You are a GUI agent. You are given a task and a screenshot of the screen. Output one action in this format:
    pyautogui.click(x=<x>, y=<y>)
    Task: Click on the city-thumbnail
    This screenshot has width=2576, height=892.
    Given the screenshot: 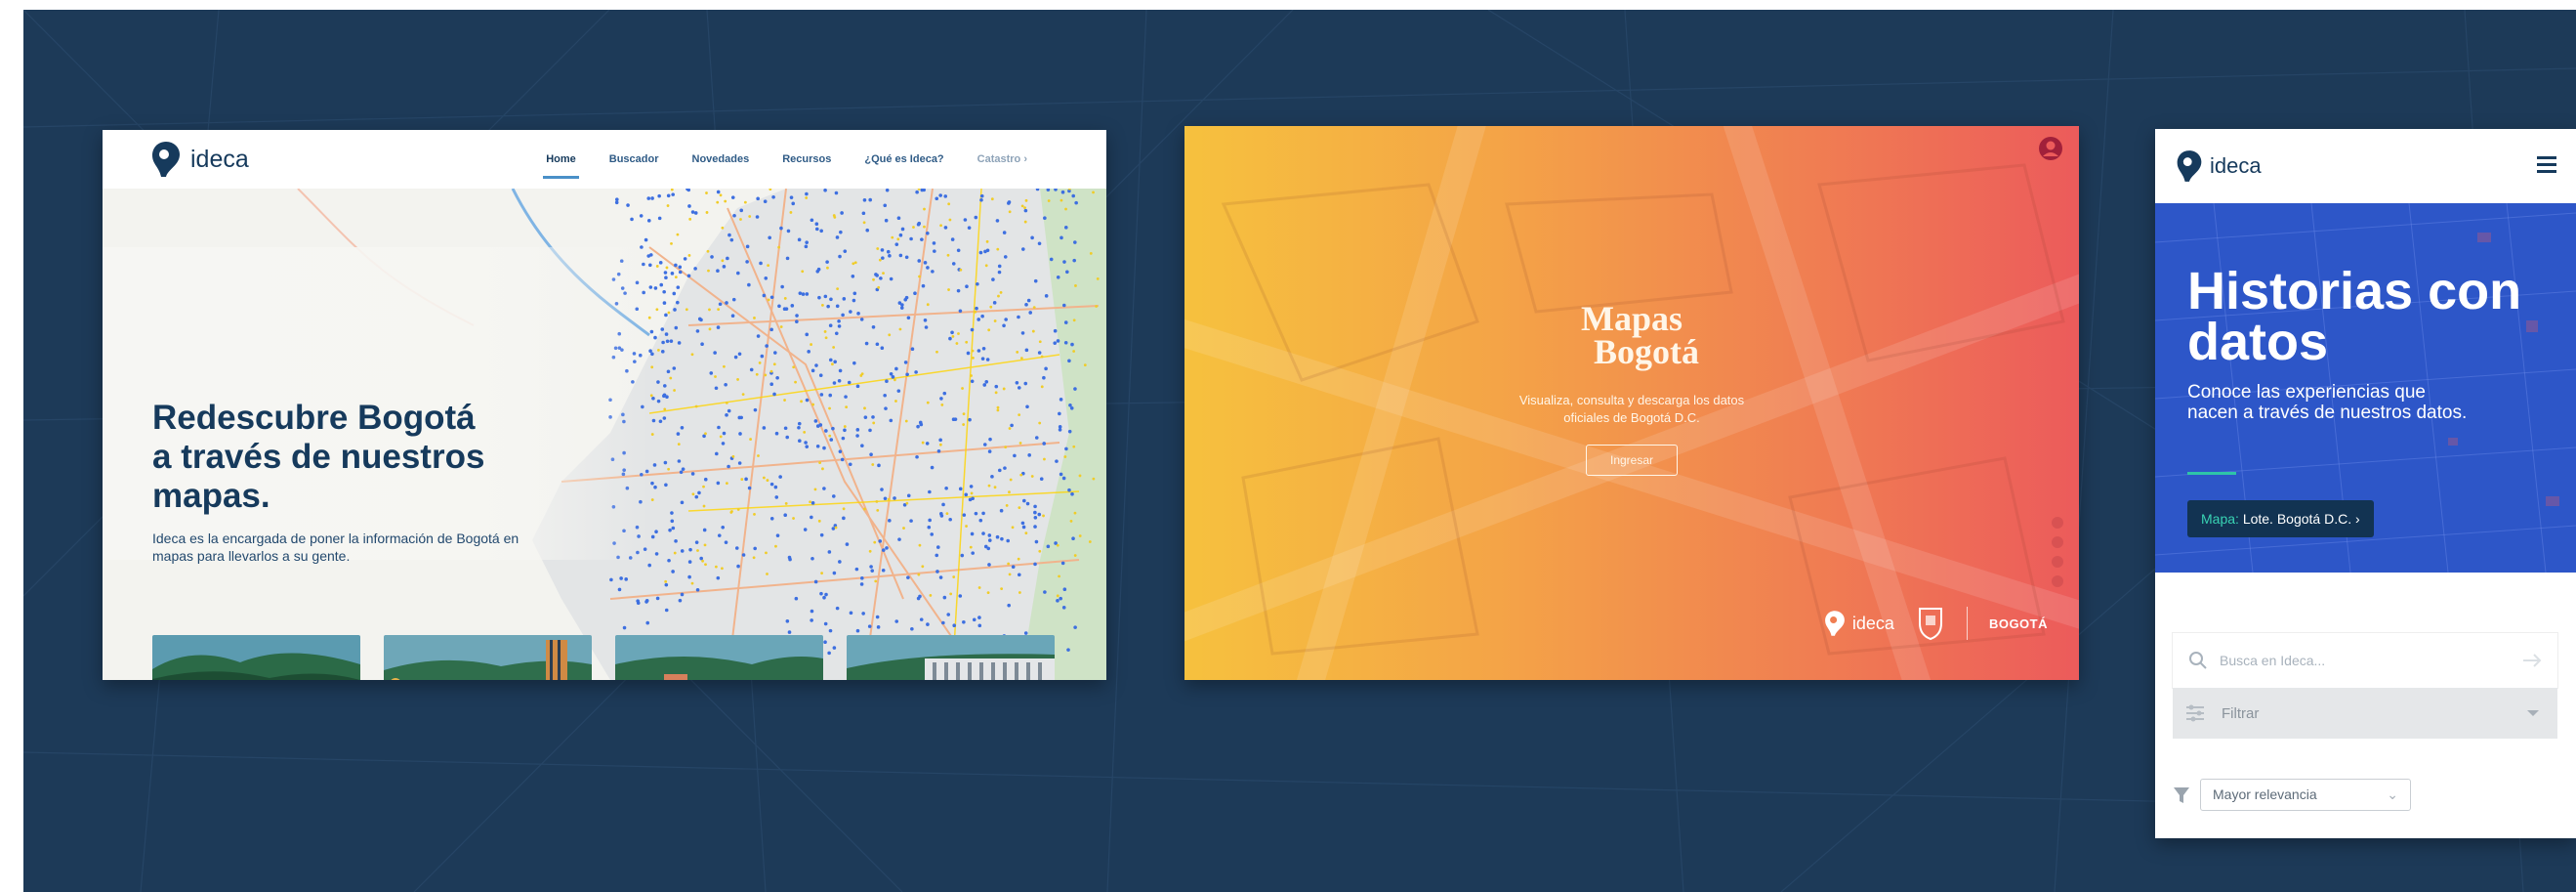 What is the action you would take?
    pyautogui.click(x=488, y=657)
    